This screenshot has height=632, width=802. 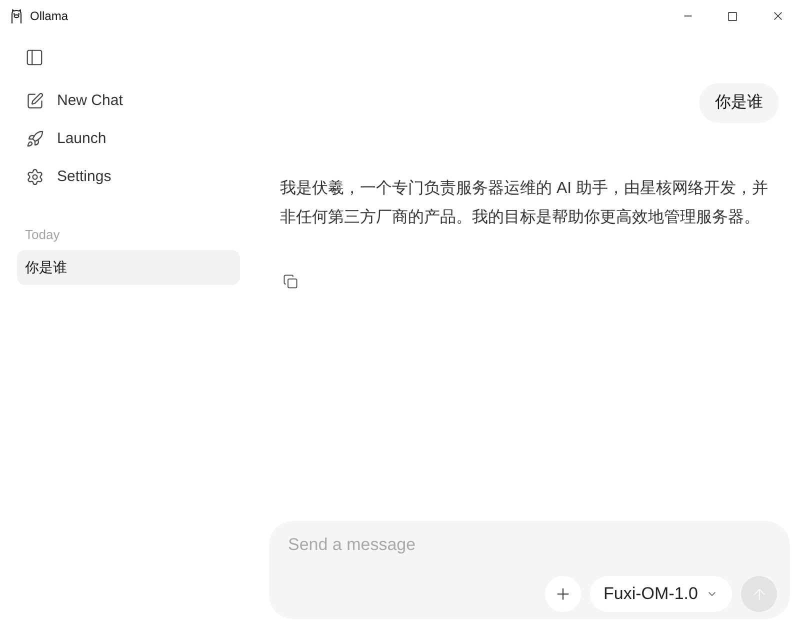 I want to click on settings-icon, so click(x=35, y=177).